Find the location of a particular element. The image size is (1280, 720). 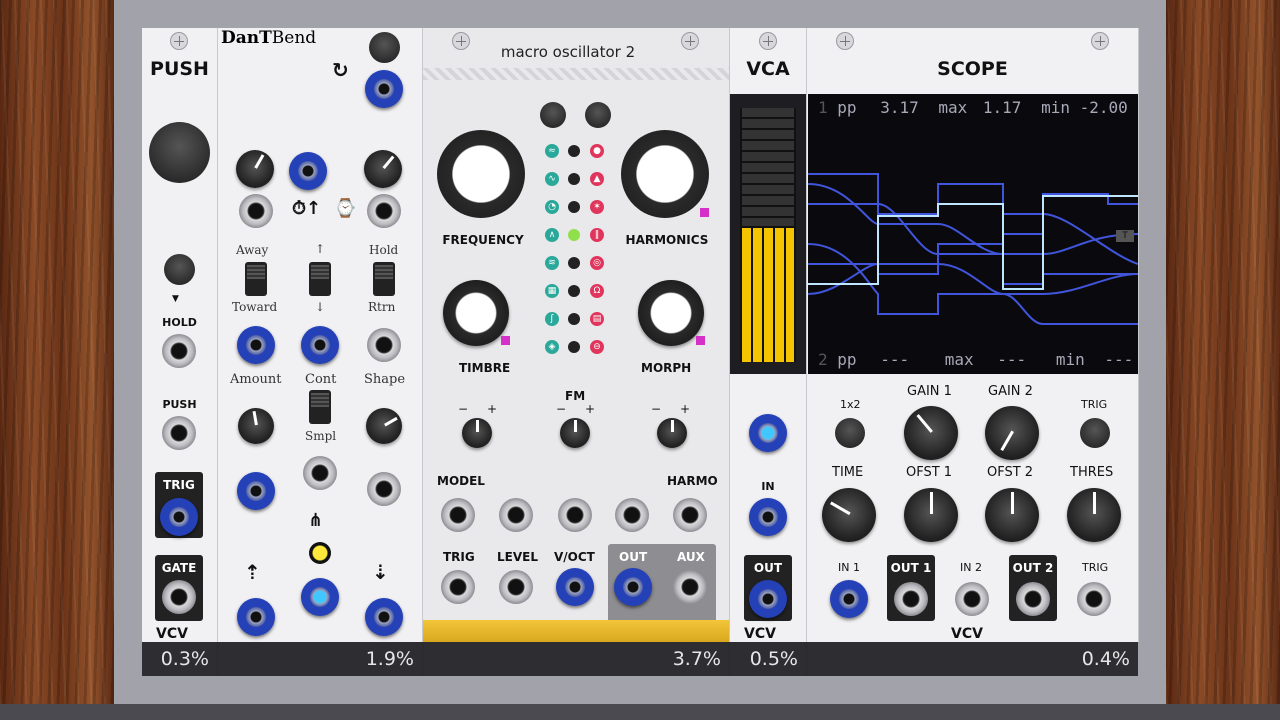

amount-knob is located at coordinates (255, 169).